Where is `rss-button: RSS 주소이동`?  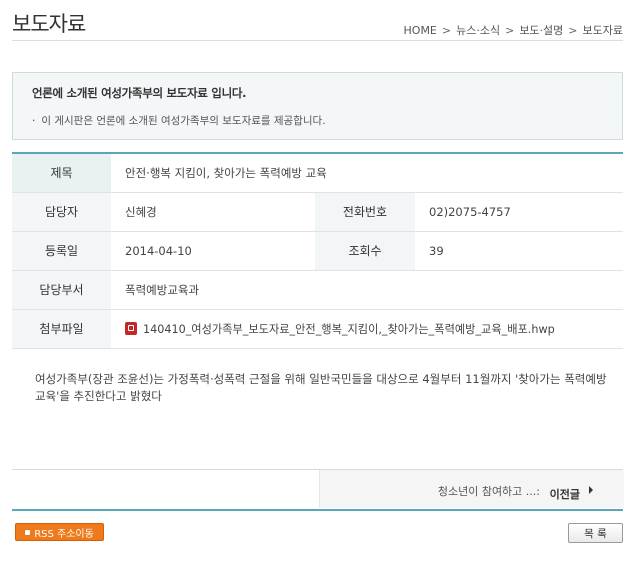
rss-button: RSS 주소이동 is located at coordinates (59, 532).